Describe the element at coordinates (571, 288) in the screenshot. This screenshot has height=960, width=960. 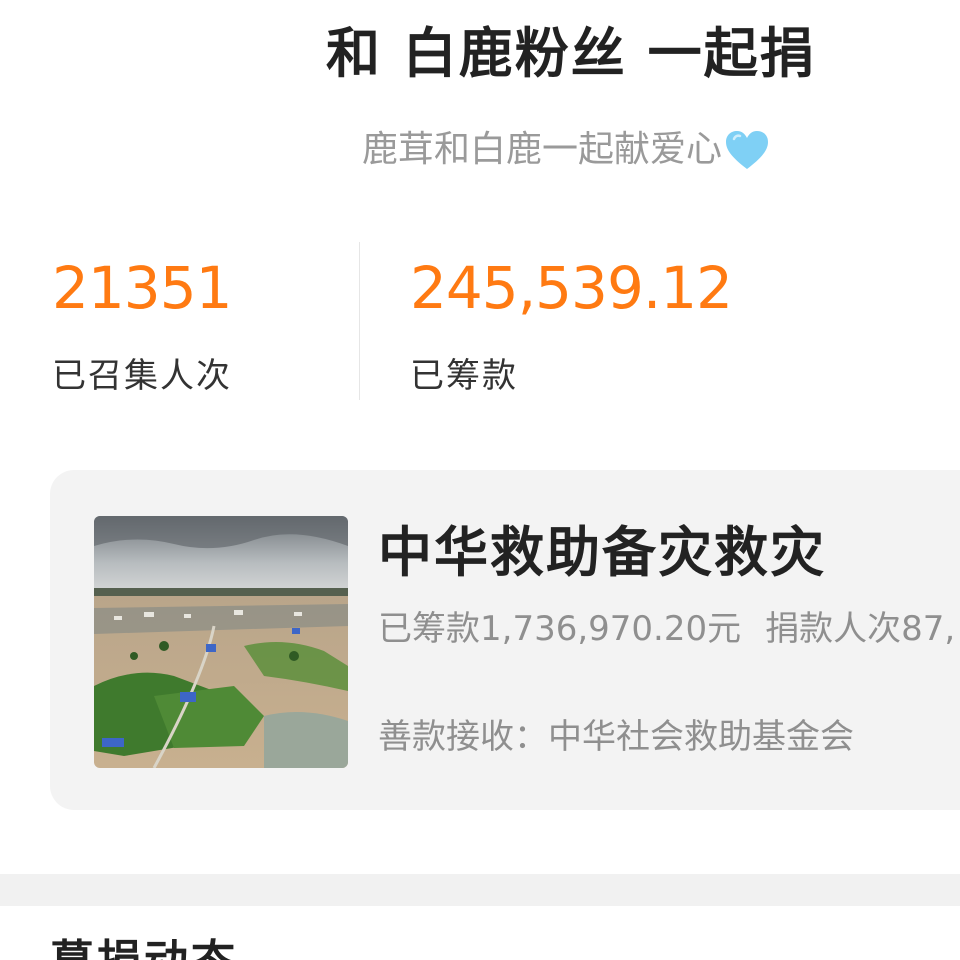
I see `raised-amount: 245,539.12` at that location.